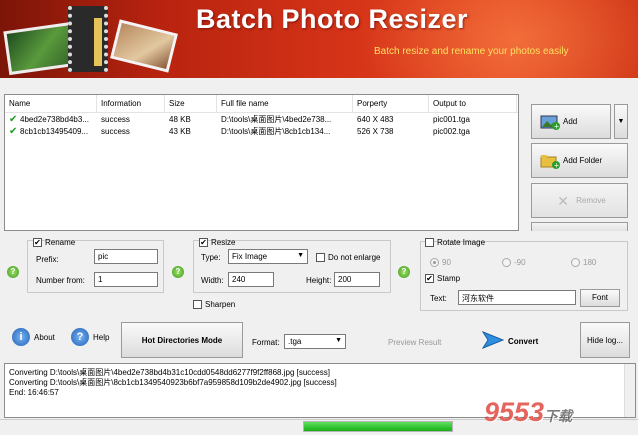  I want to click on col-output-to: Output to, so click(473, 103).